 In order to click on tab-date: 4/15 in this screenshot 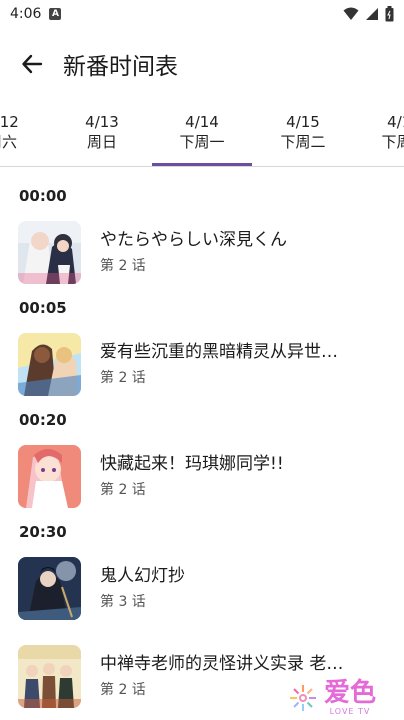, I will do `click(303, 122)`.